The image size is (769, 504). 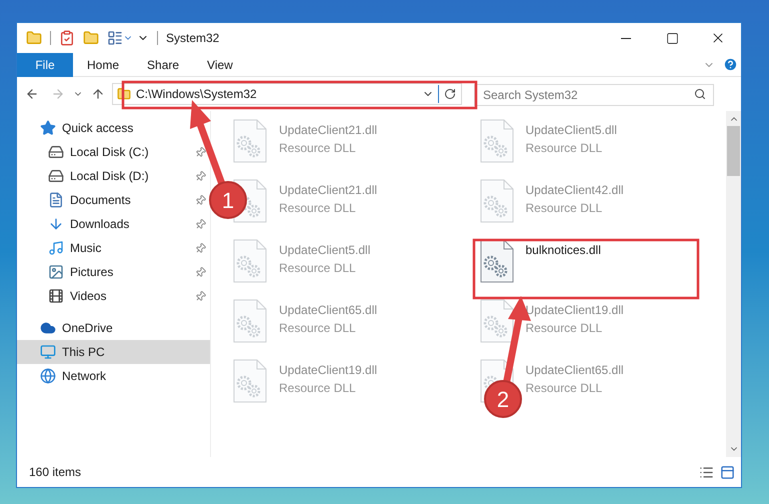 What do you see at coordinates (706, 472) in the screenshot?
I see `details-view-icon` at bounding box center [706, 472].